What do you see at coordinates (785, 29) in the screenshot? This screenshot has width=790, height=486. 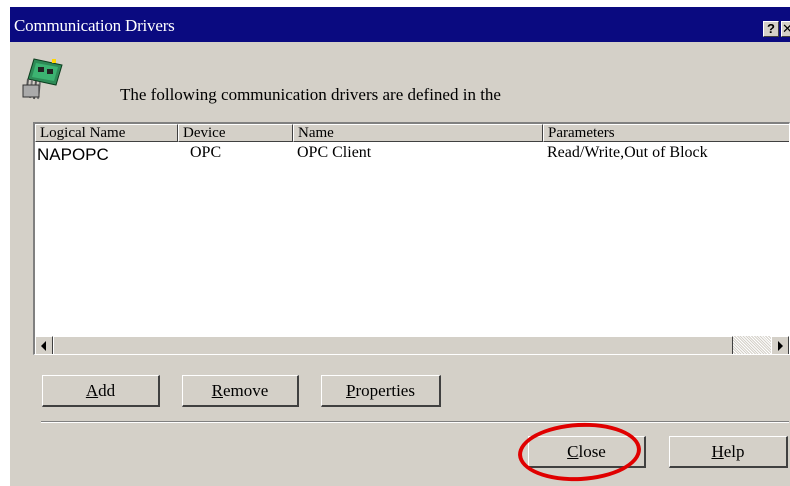 I see `title-close-button: ✕` at bounding box center [785, 29].